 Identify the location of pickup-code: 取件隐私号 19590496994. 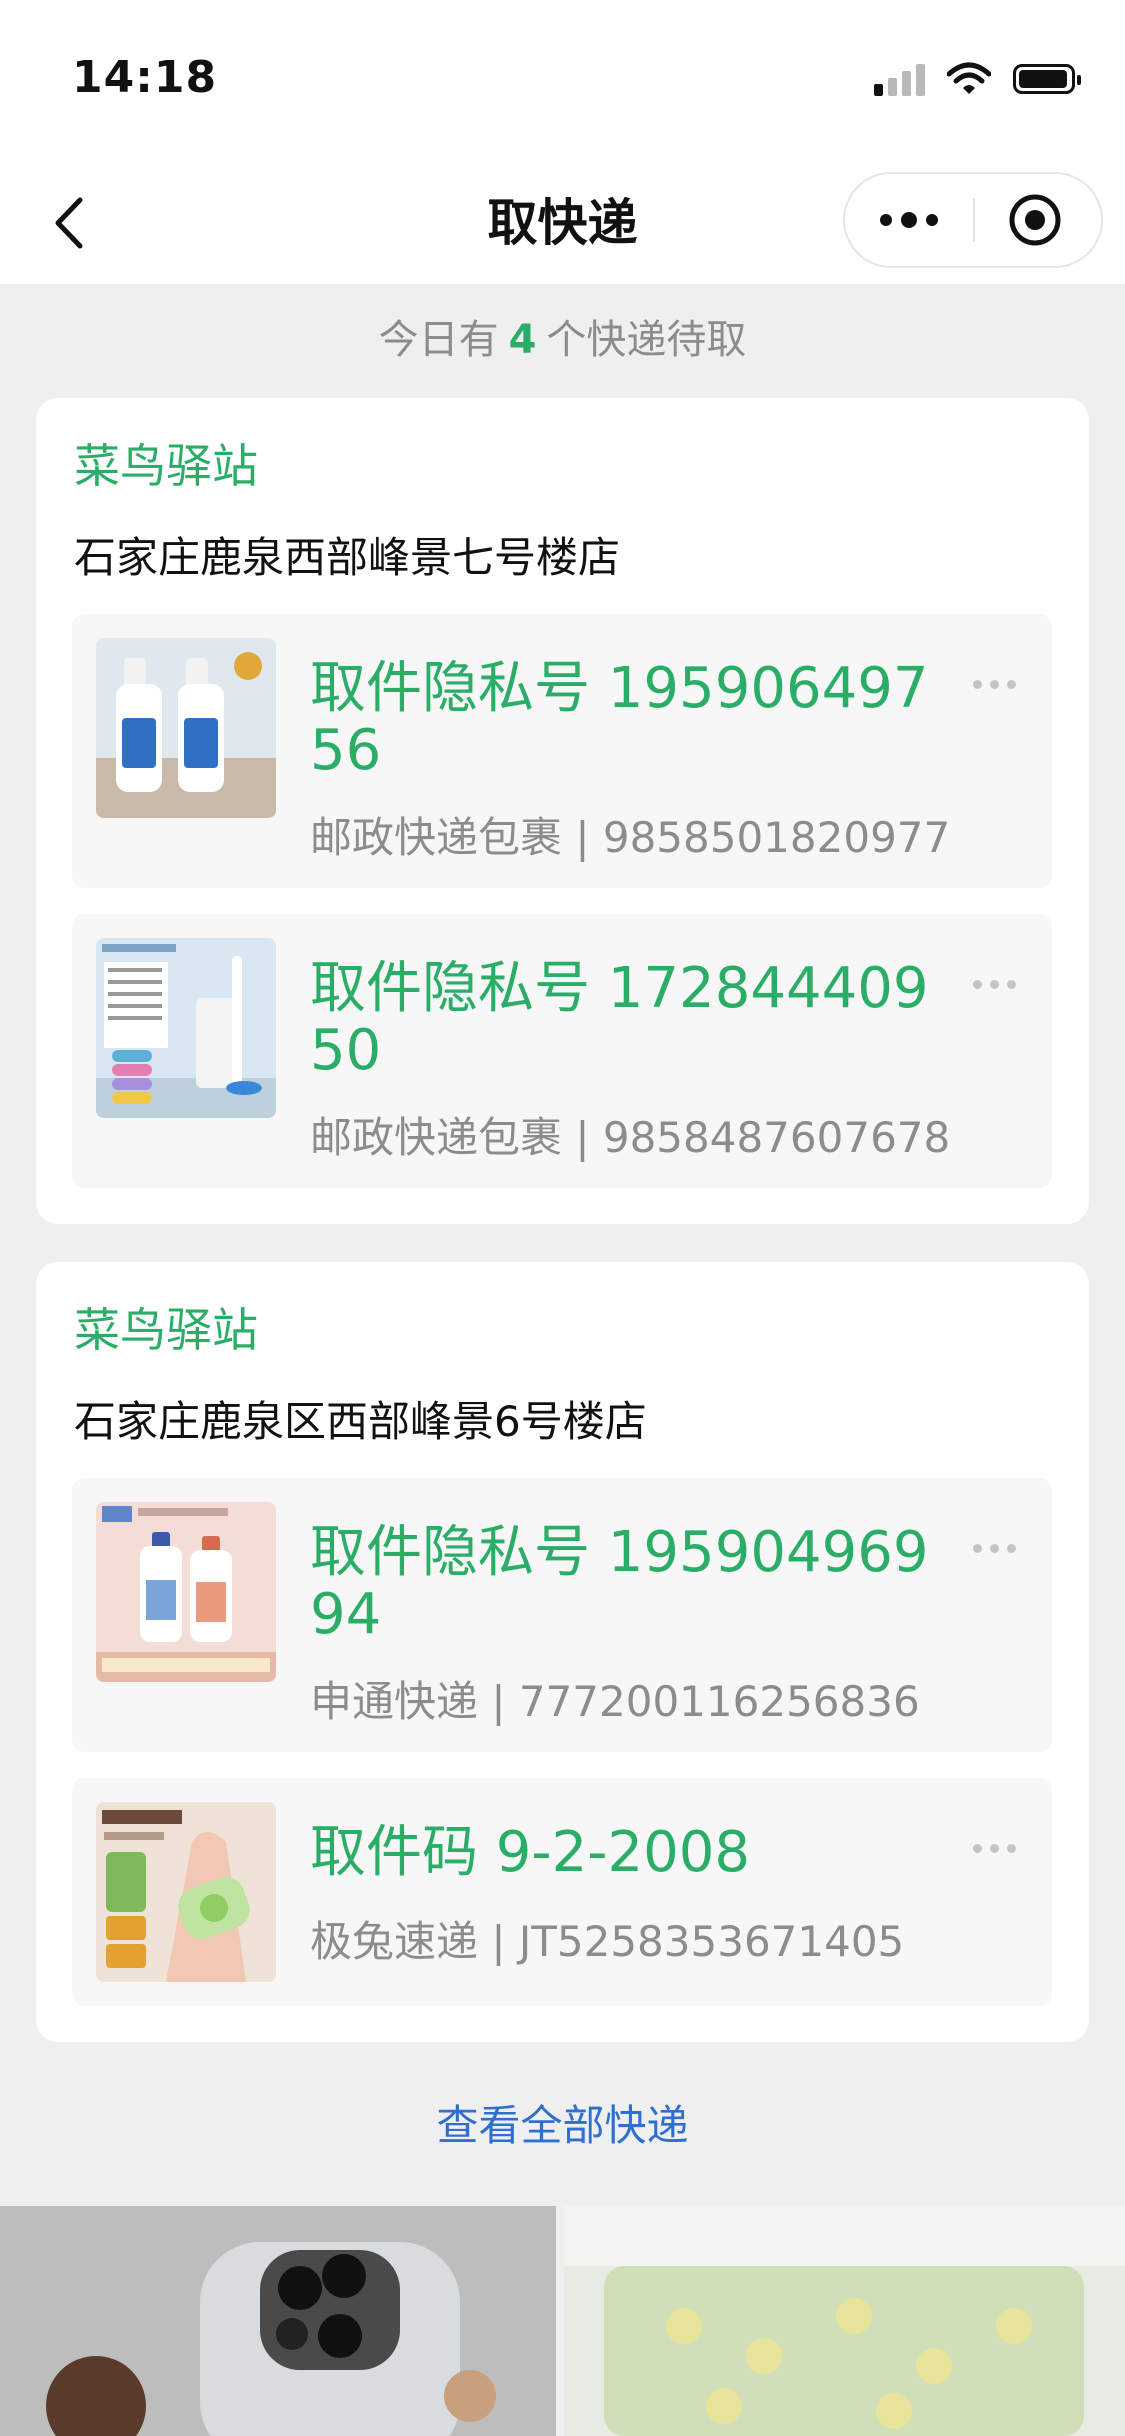
(619, 1583).